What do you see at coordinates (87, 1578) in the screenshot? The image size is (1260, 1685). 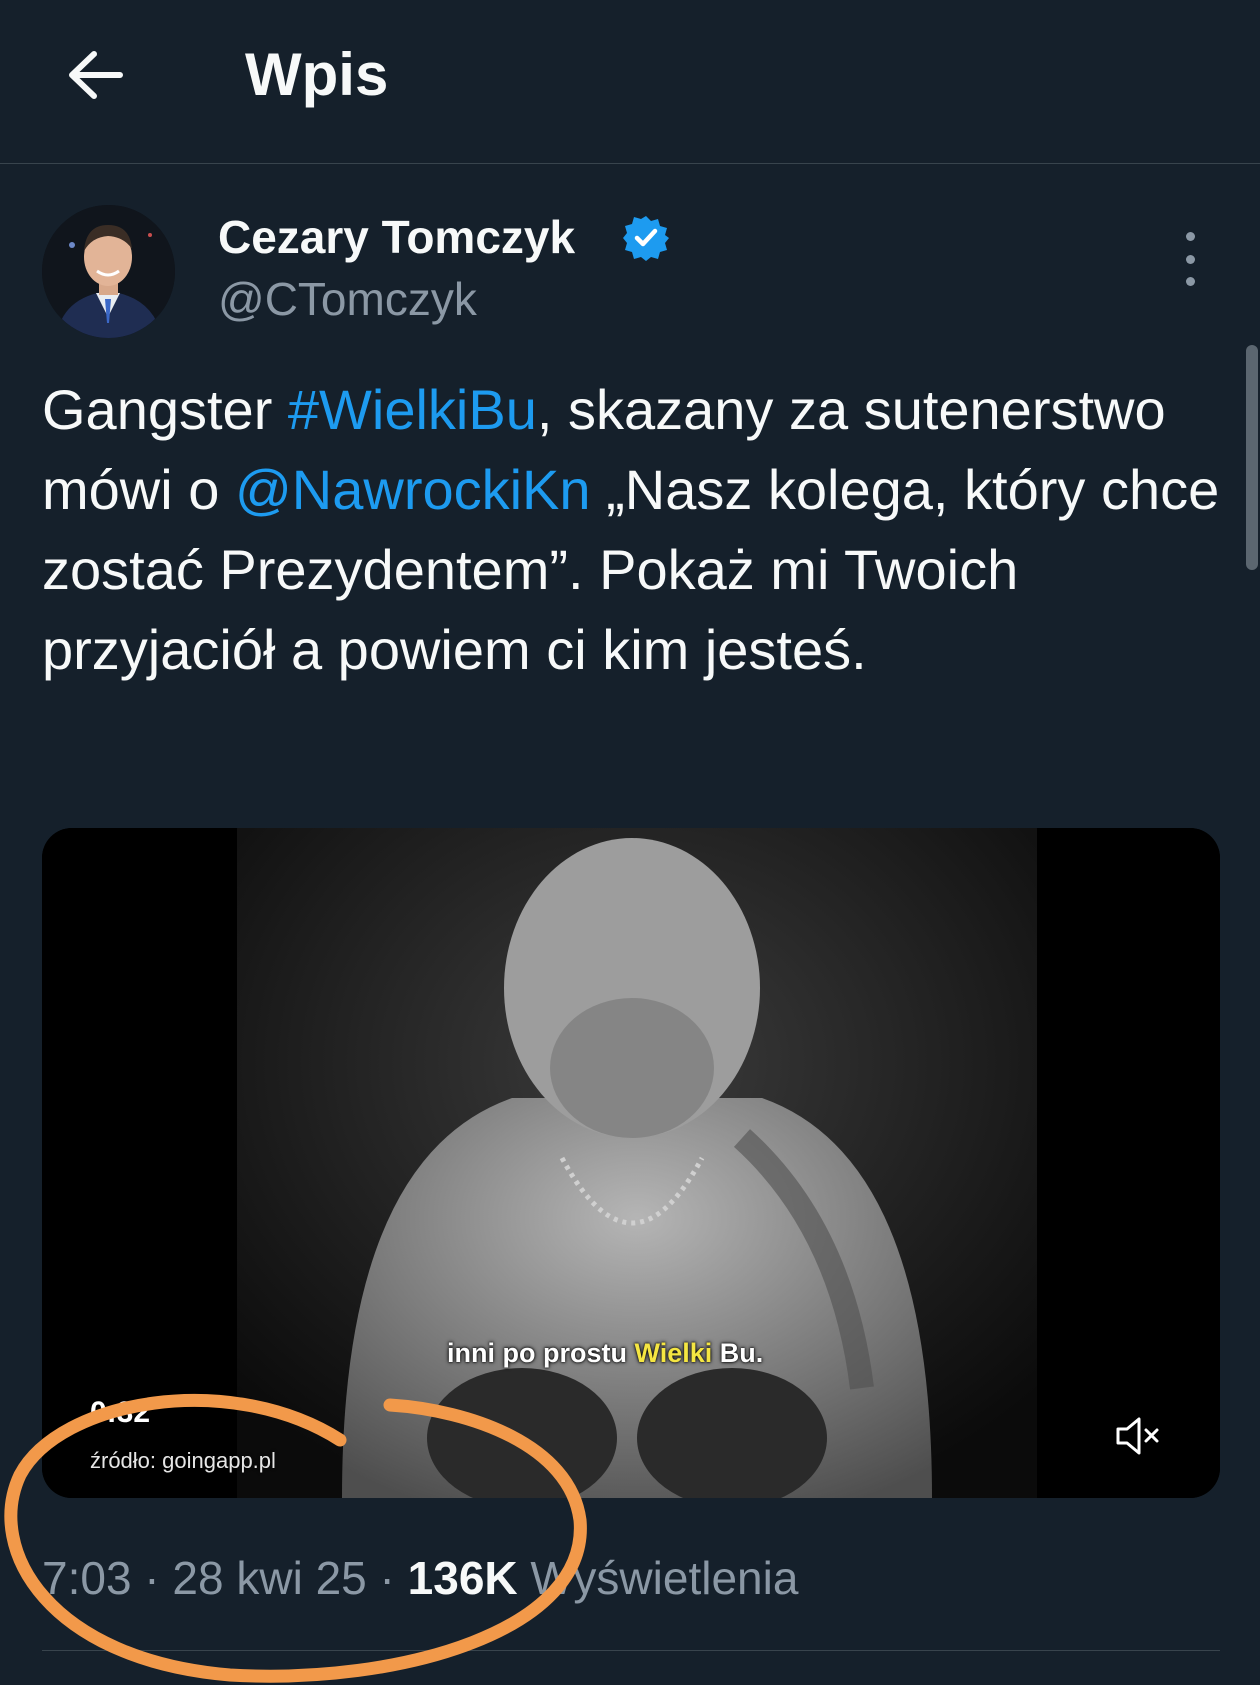 I see `tweet-time: 7:03` at bounding box center [87, 1578].